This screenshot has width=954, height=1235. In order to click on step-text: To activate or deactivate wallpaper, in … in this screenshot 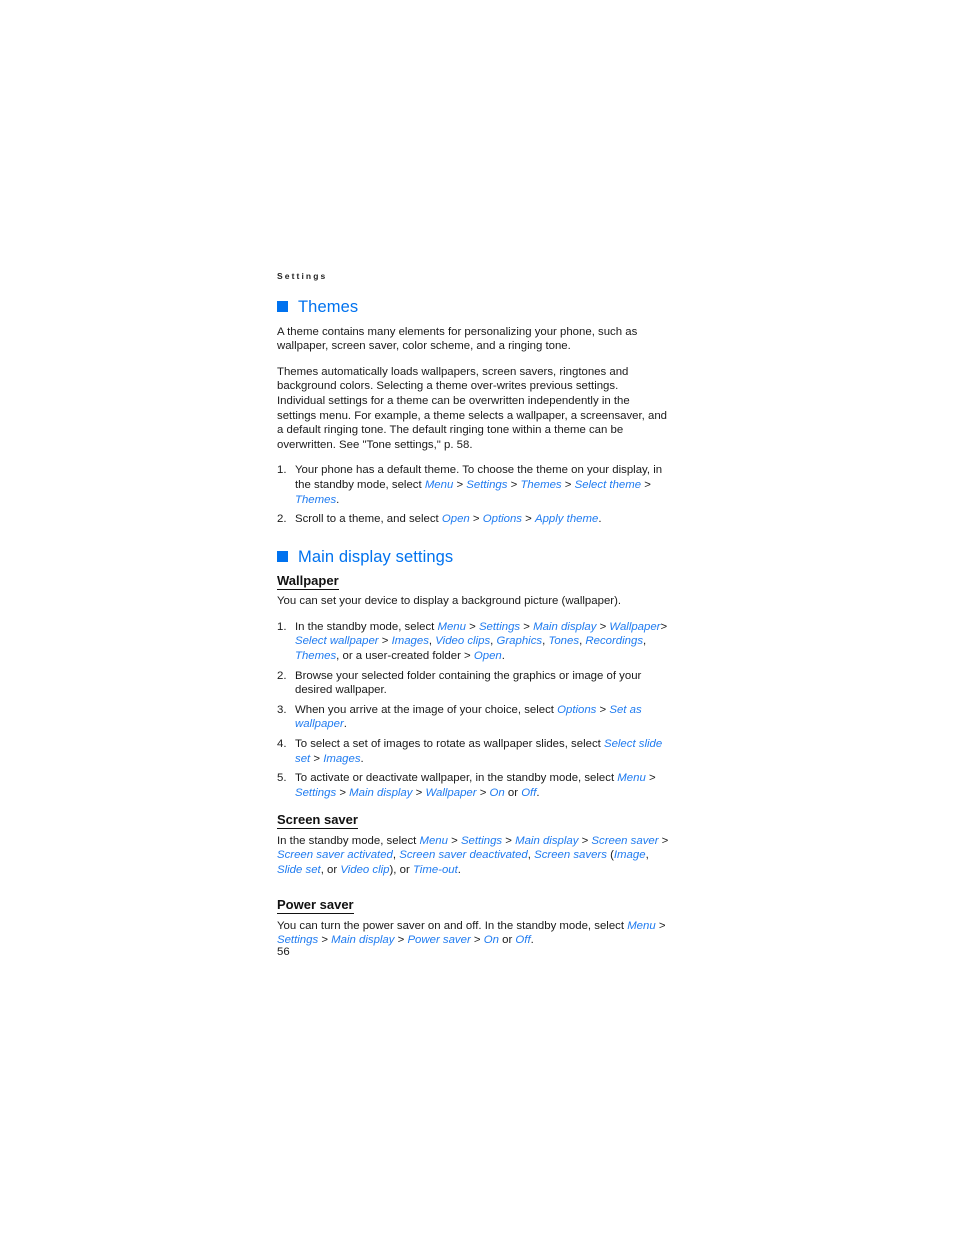, I will do `click(456, 778)`.